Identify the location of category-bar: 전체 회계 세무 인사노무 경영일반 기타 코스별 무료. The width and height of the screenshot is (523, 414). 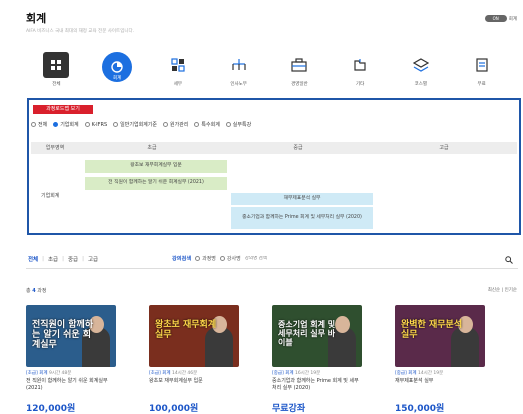
(269, 72).